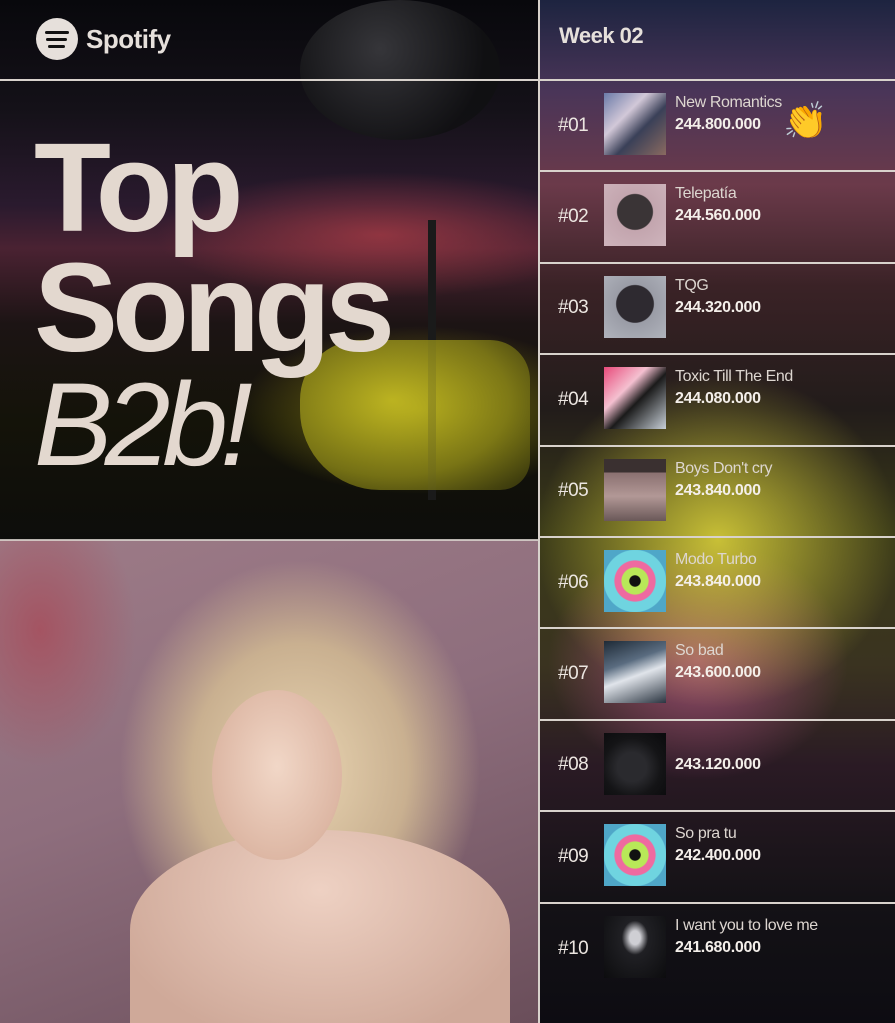 The height and width of the screenshot is (1023, 895). Describe the element at coordinates (573, 674) in the screenshot. I see `rank-label: #07` at that location.